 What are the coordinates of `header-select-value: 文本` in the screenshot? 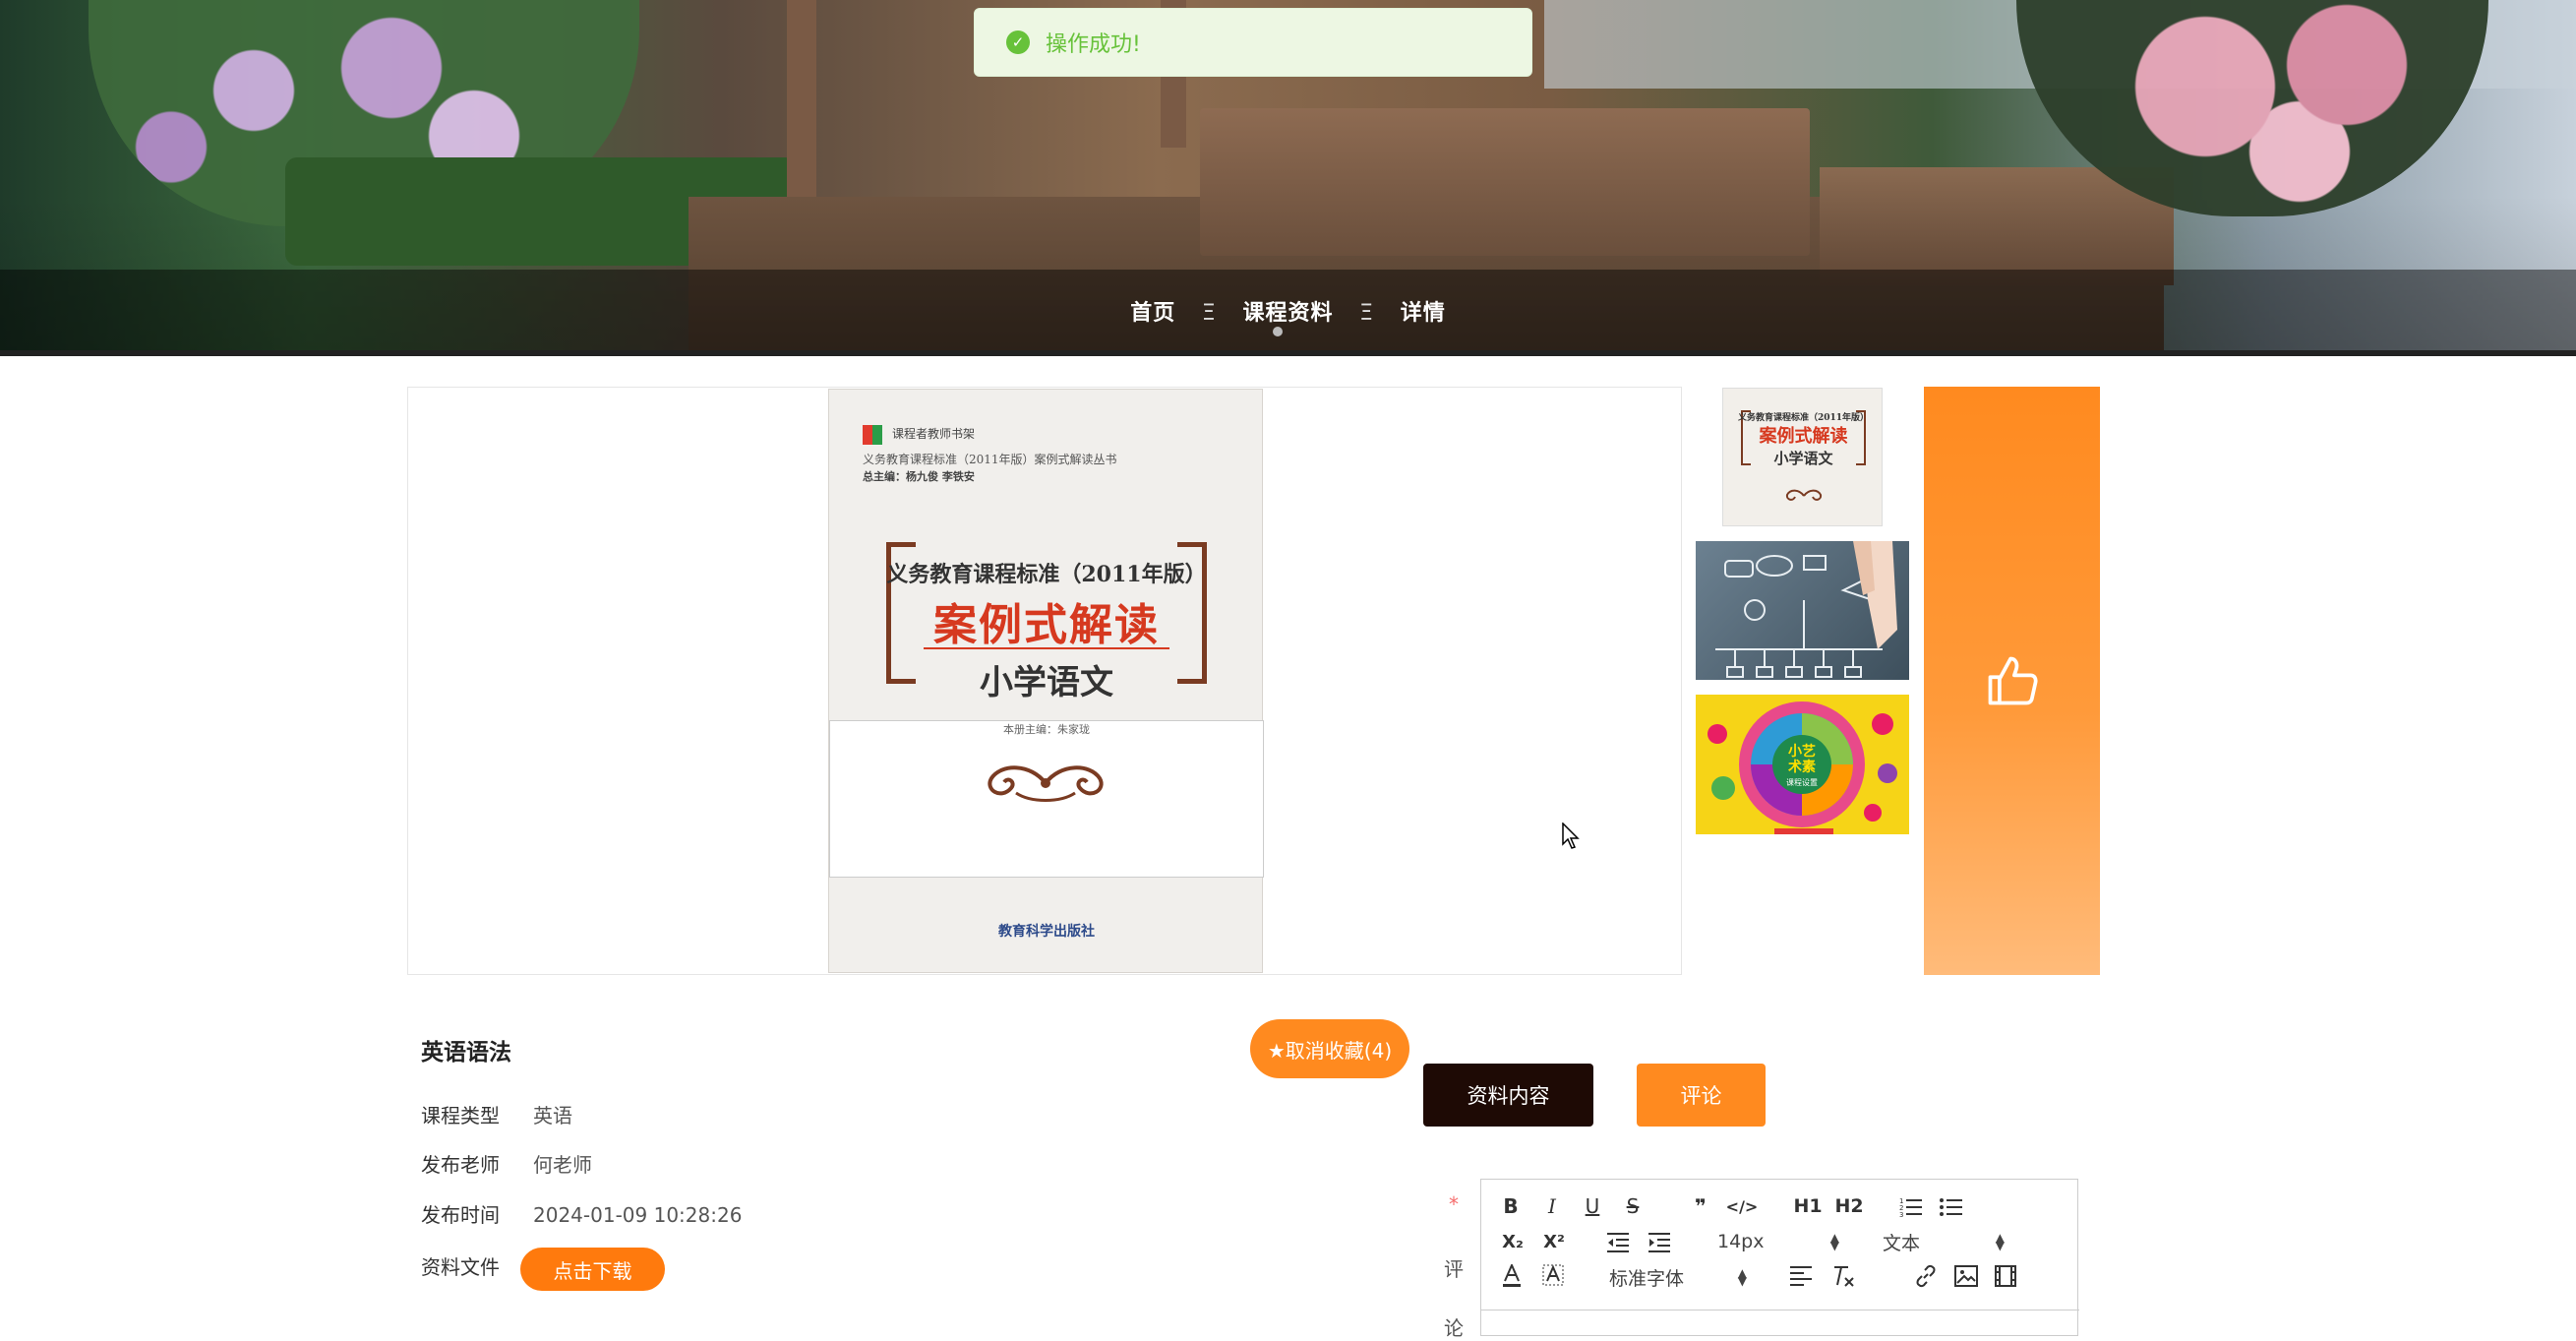 It's located at (1902, 1243).